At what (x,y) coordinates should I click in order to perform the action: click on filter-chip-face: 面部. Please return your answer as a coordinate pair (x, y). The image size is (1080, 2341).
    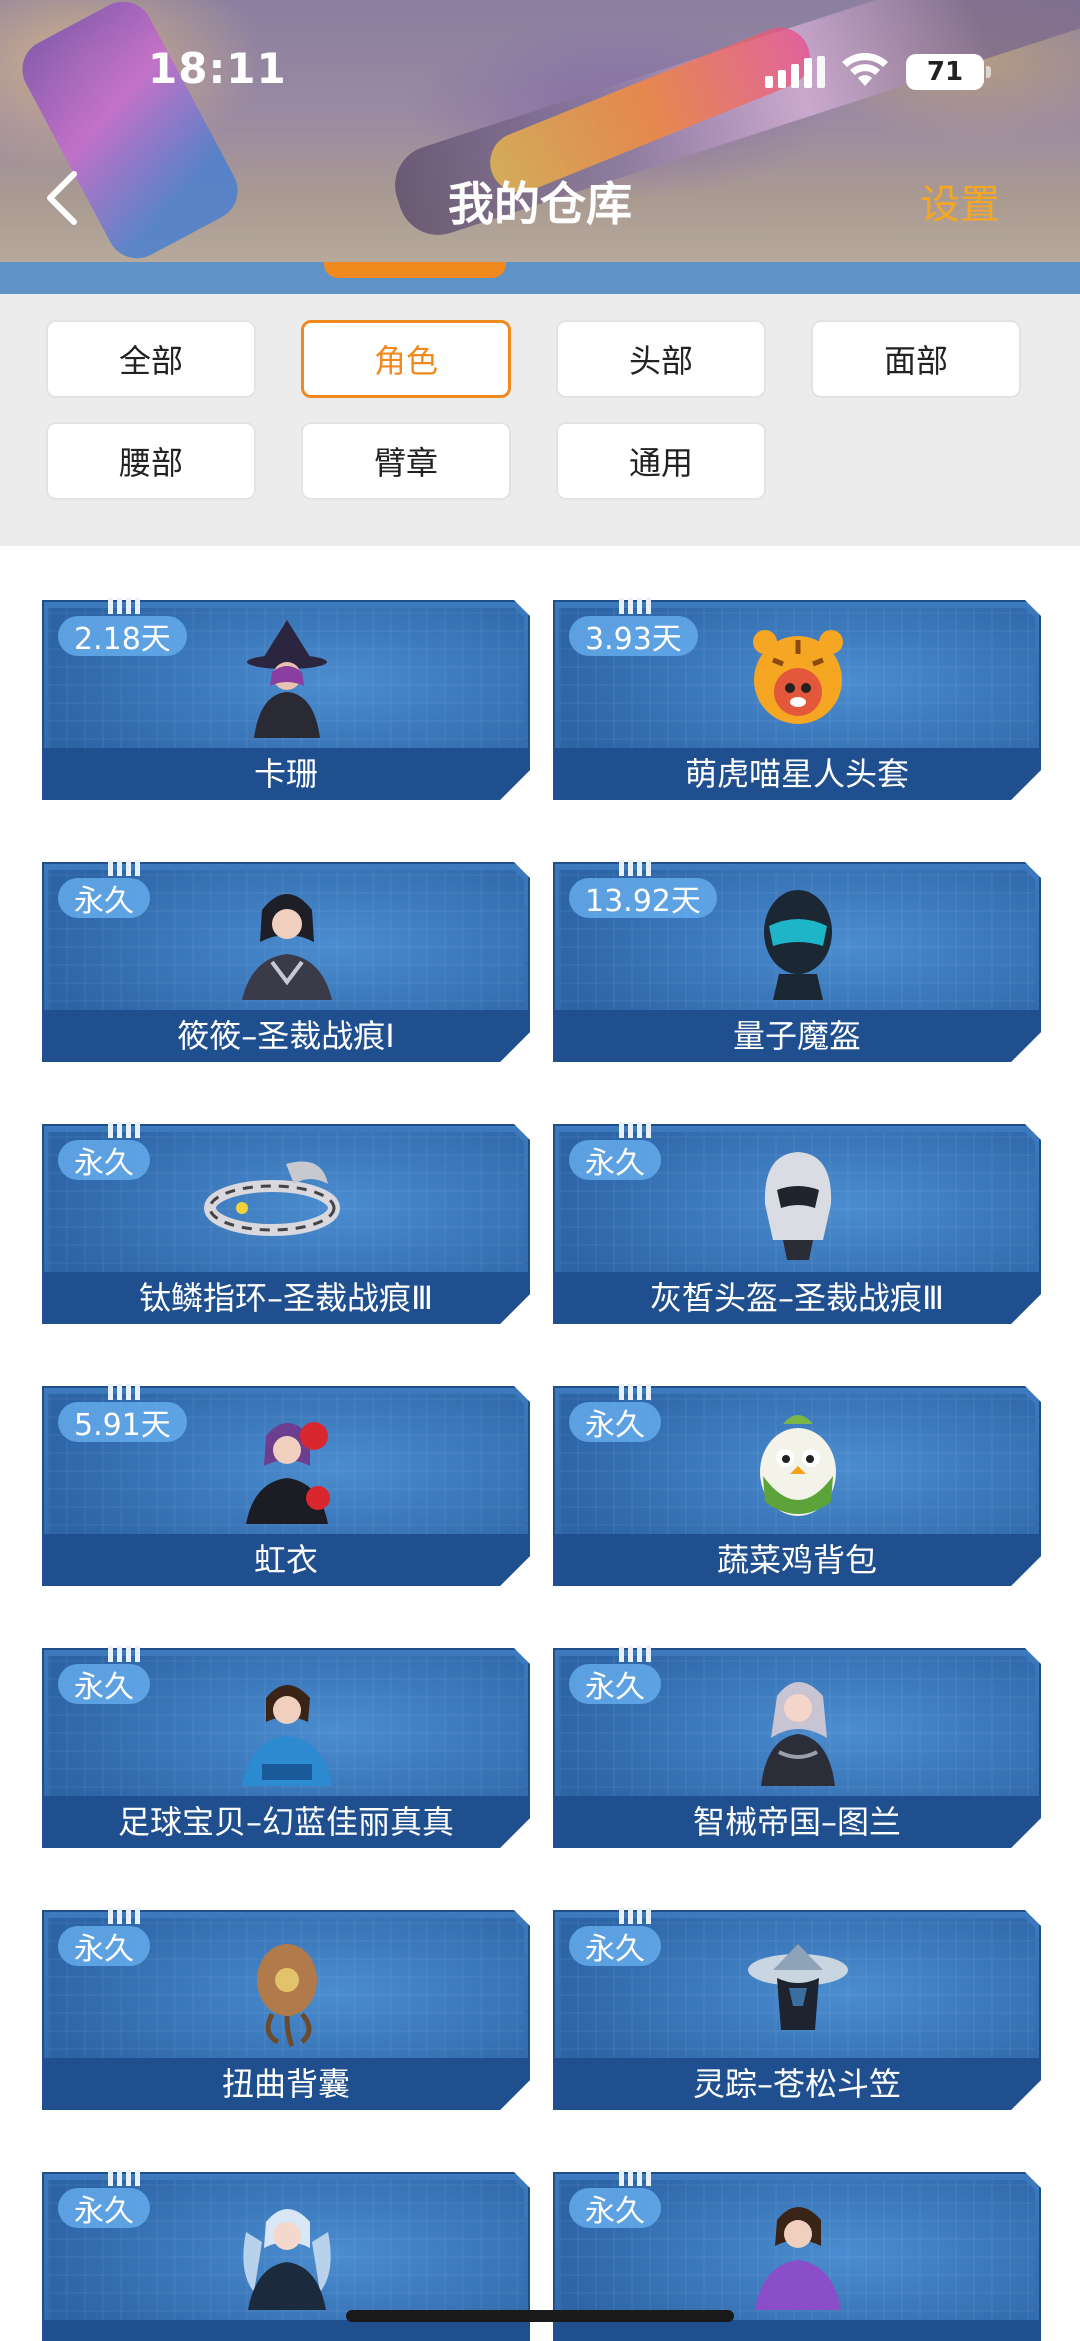
    Looking at the image, I should click on (916, 359).